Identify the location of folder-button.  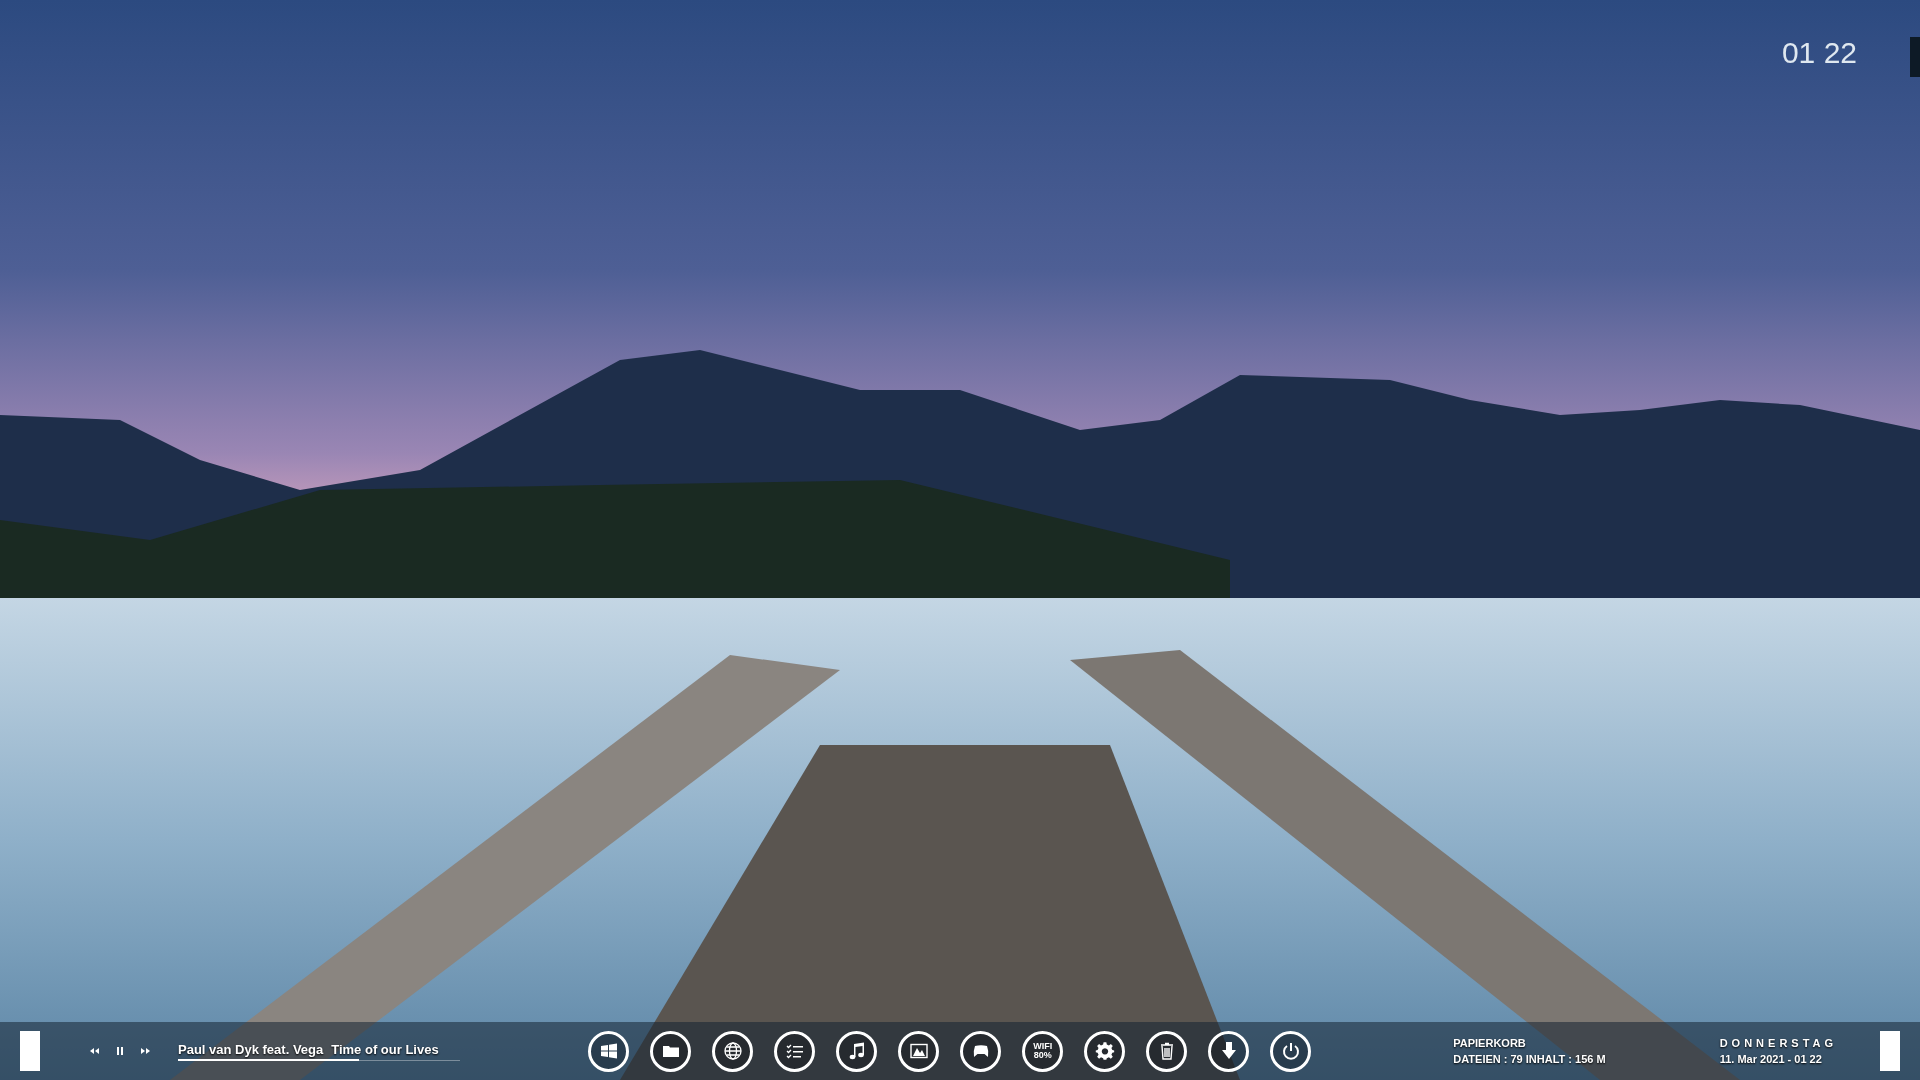
(671, 1051).